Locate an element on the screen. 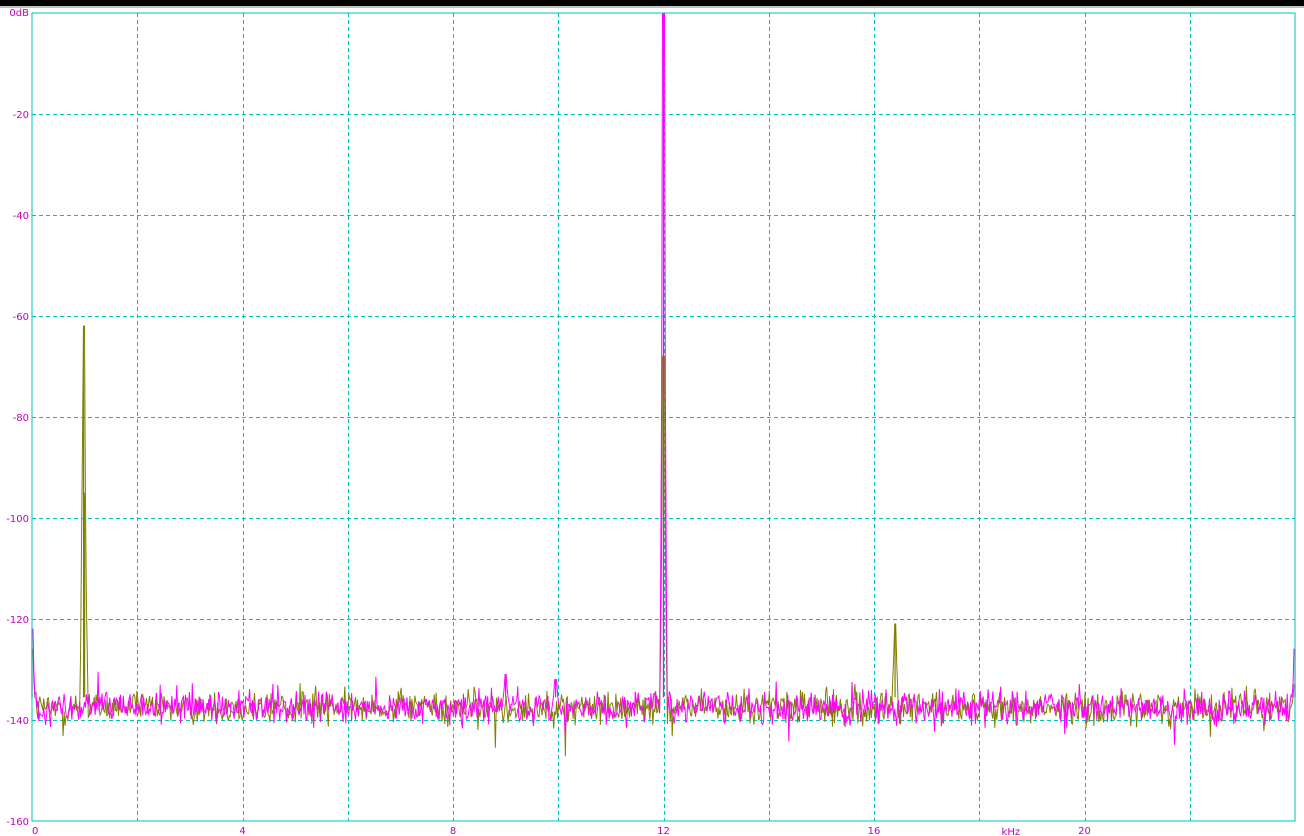 This screenshot has width=1304, height=836. x-tick-label: 8 is located at coordinates (453, 831).